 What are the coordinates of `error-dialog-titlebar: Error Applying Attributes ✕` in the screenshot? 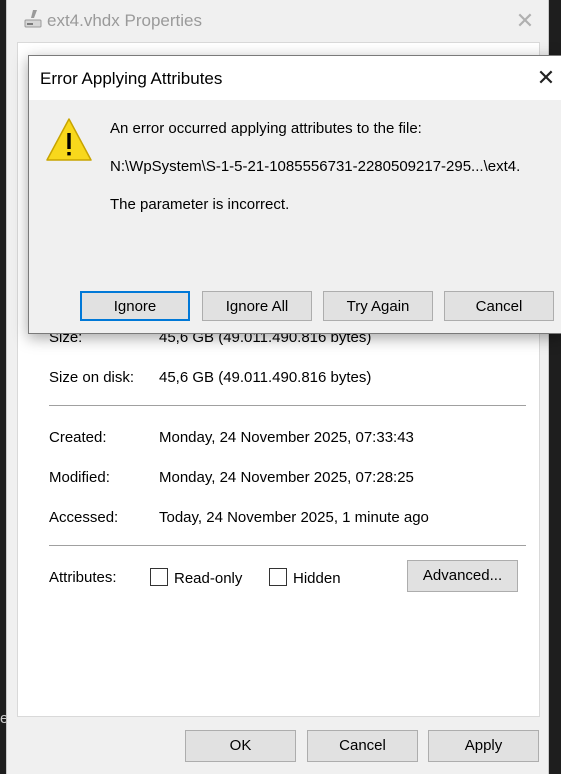 It's located at (295, 78).